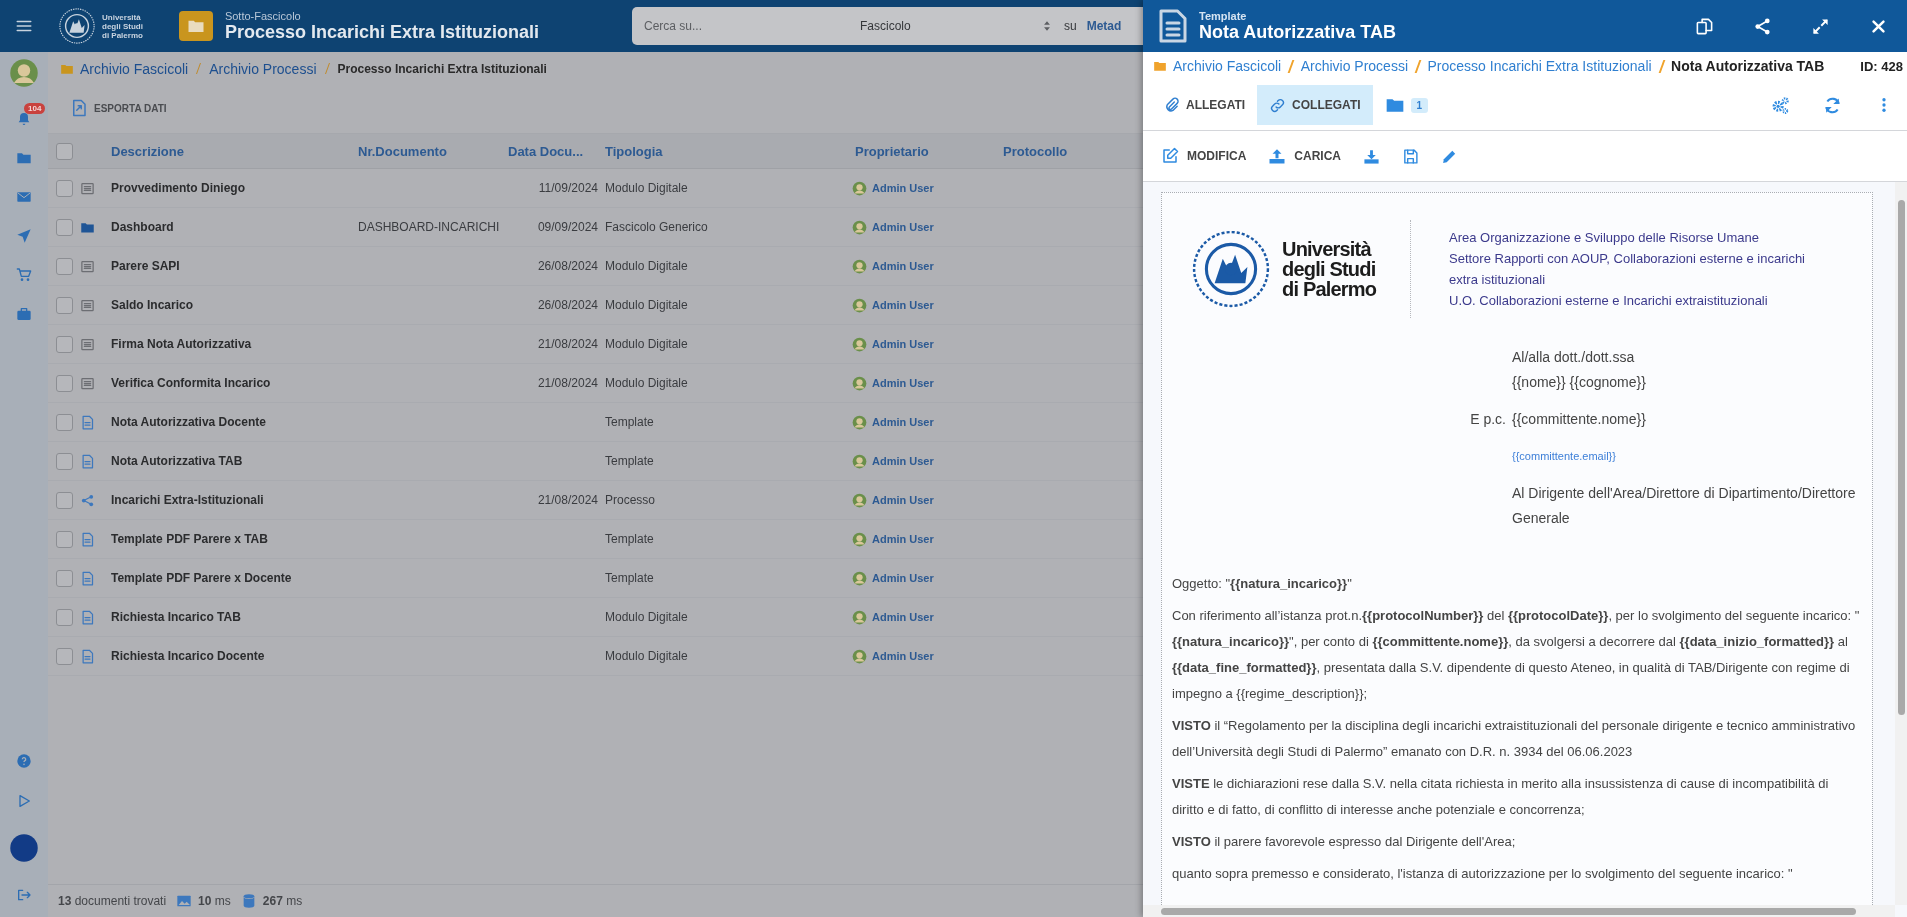 The width and height of the screenshot is (1907, 917). Describe the element at coordinates (1820, 26) in the screenshot. I see `expand-icon` at that location.